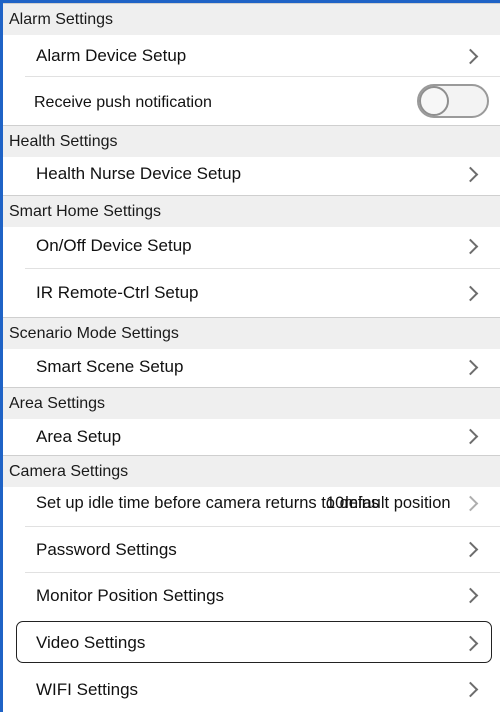 The height and width of the screenshot is (712, 500). What do you see at coordinates (251, 211) in the screenshot?
I see `section-header-smart-home: Smart Home Settings` at bounding box center [251, 211].